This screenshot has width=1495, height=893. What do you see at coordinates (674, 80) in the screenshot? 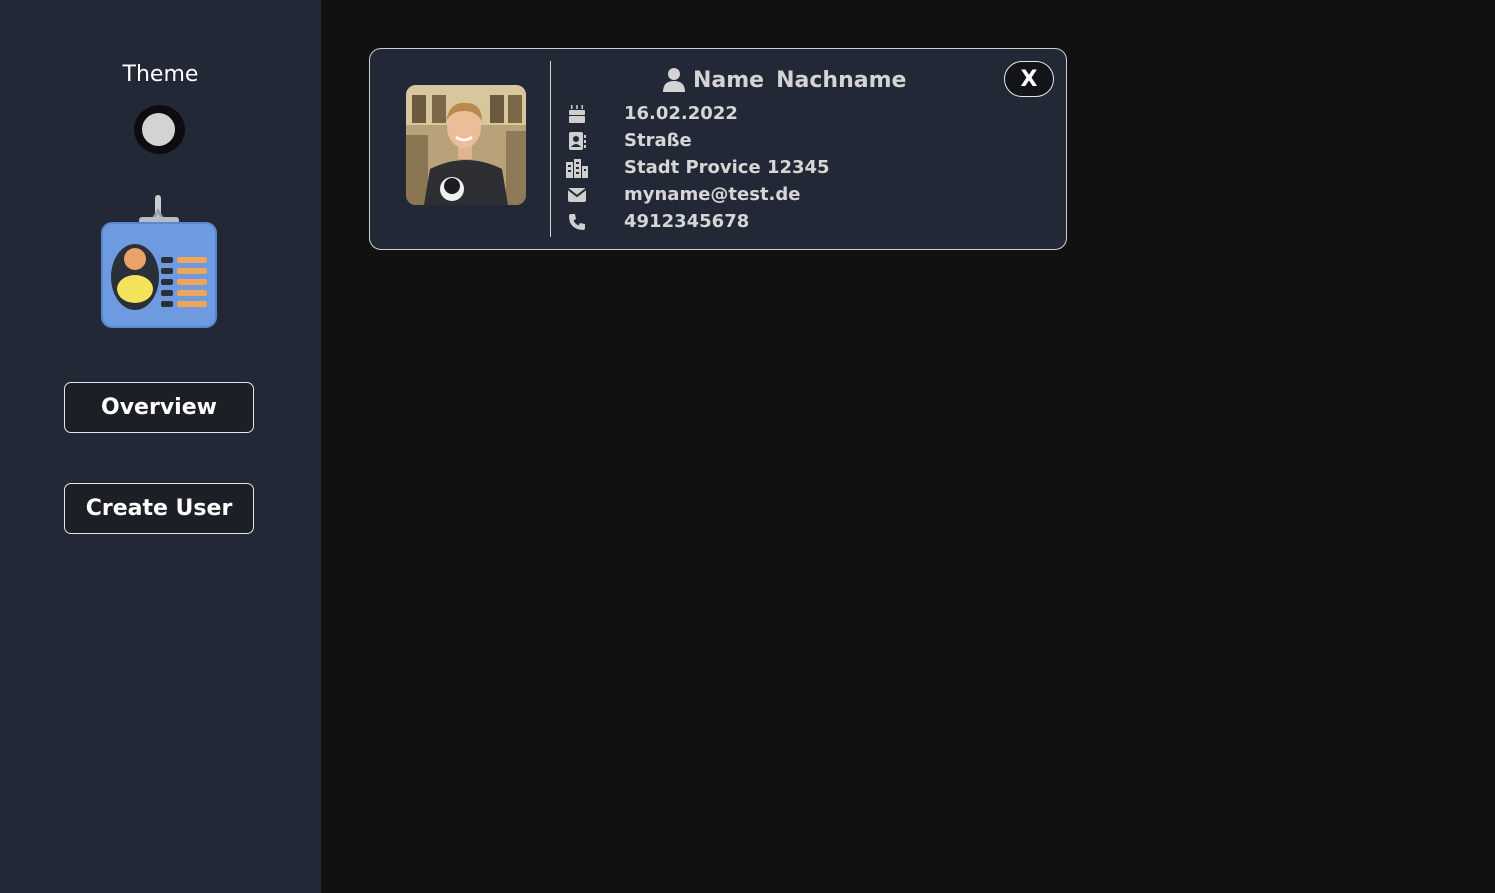
I see `user-icon` at bounding box center [674, 80].